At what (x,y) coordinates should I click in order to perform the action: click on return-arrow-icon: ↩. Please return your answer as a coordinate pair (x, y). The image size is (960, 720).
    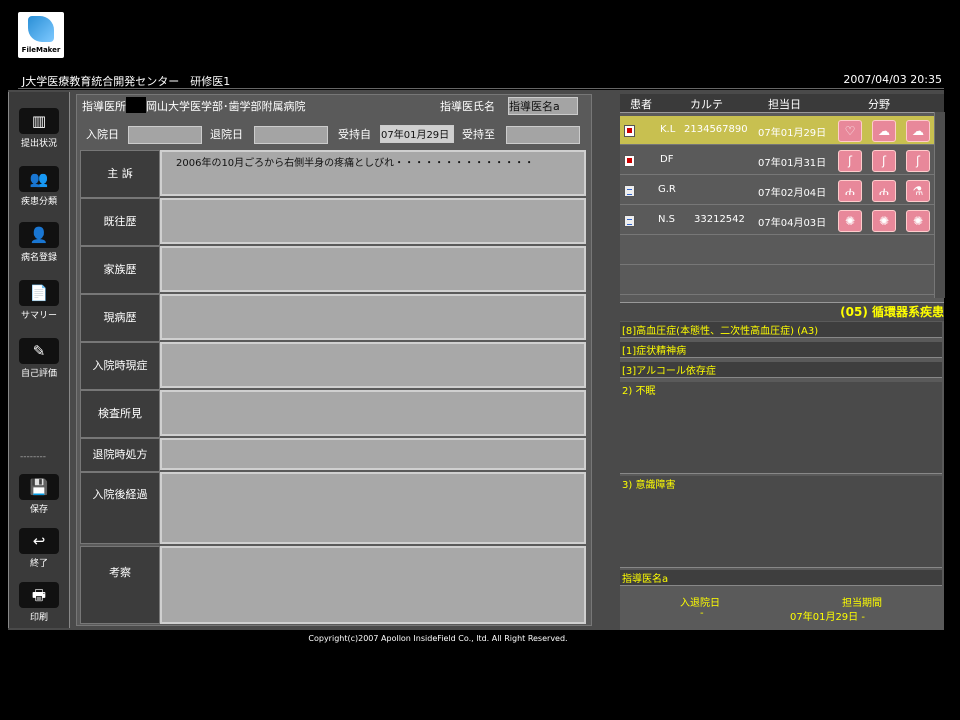
    Looking at the image, I should click on (39, 541).